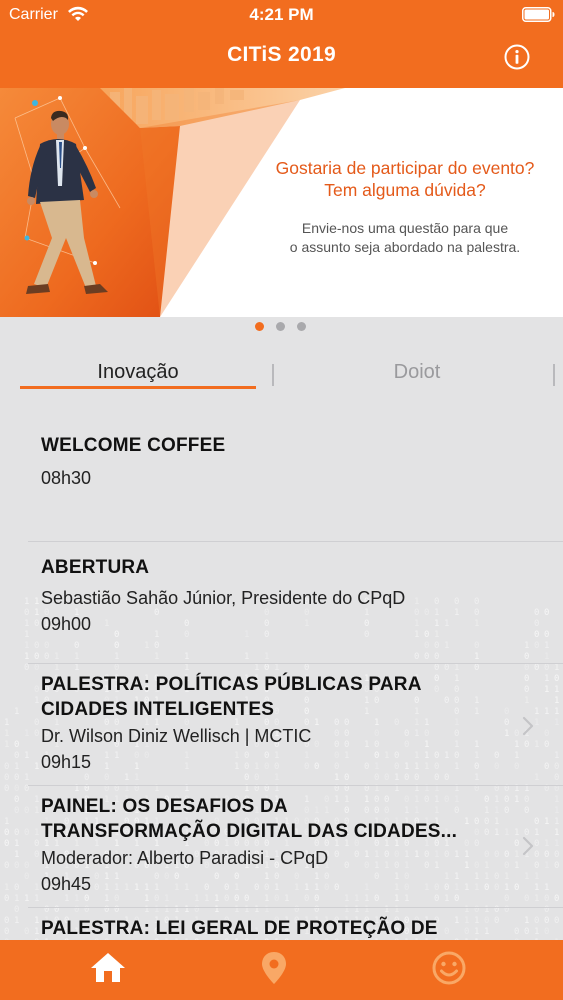 The height and width of the screenshot is (1000, 563). I want to click on status-time: 4:21 PM, so click(281, 14).